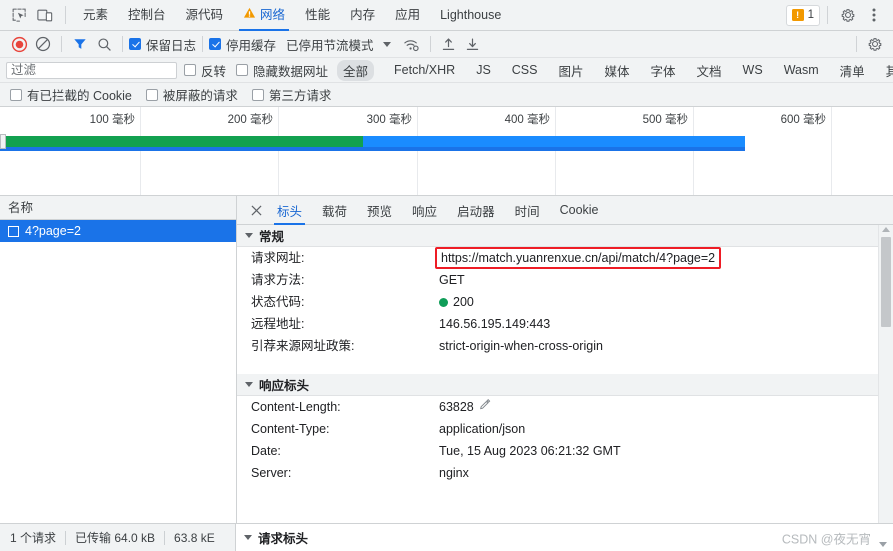 This screenshot has width=893, height=551. Describe the element at coordinates (565, 385) in the screenshot. I see `section-response-headers-header: 响应标头` at that location.